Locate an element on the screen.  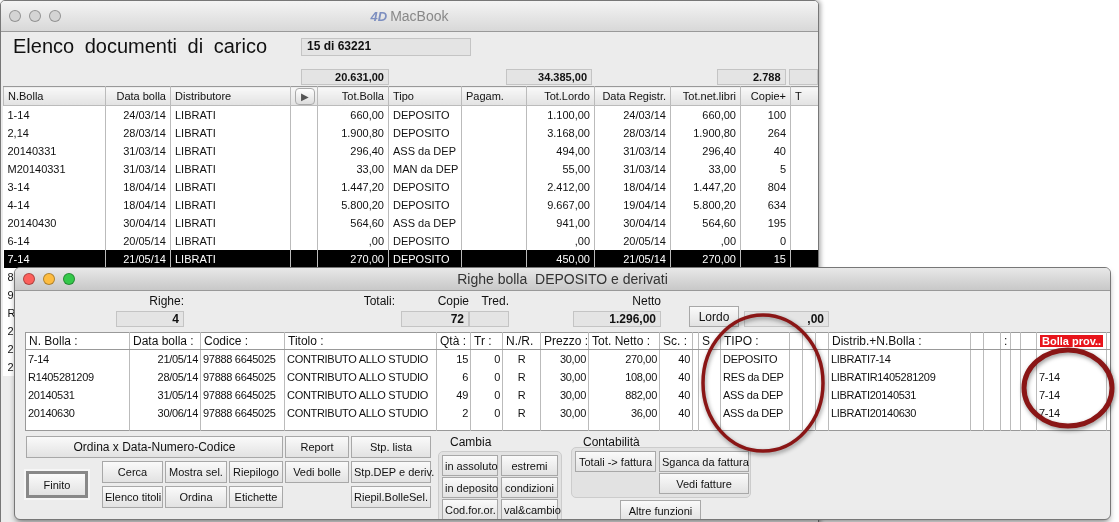
table-cell: 195 is located at coordinates (765, 222).